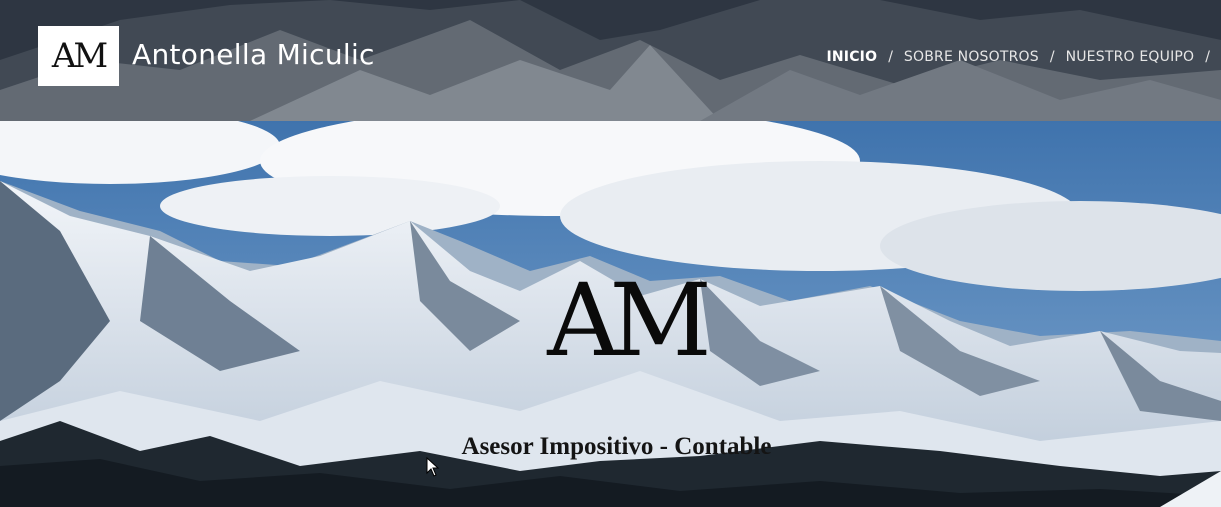  I want to click on nav-item-sobre-nosotros: SOBRE NOSOTROS, so click(971, 57).